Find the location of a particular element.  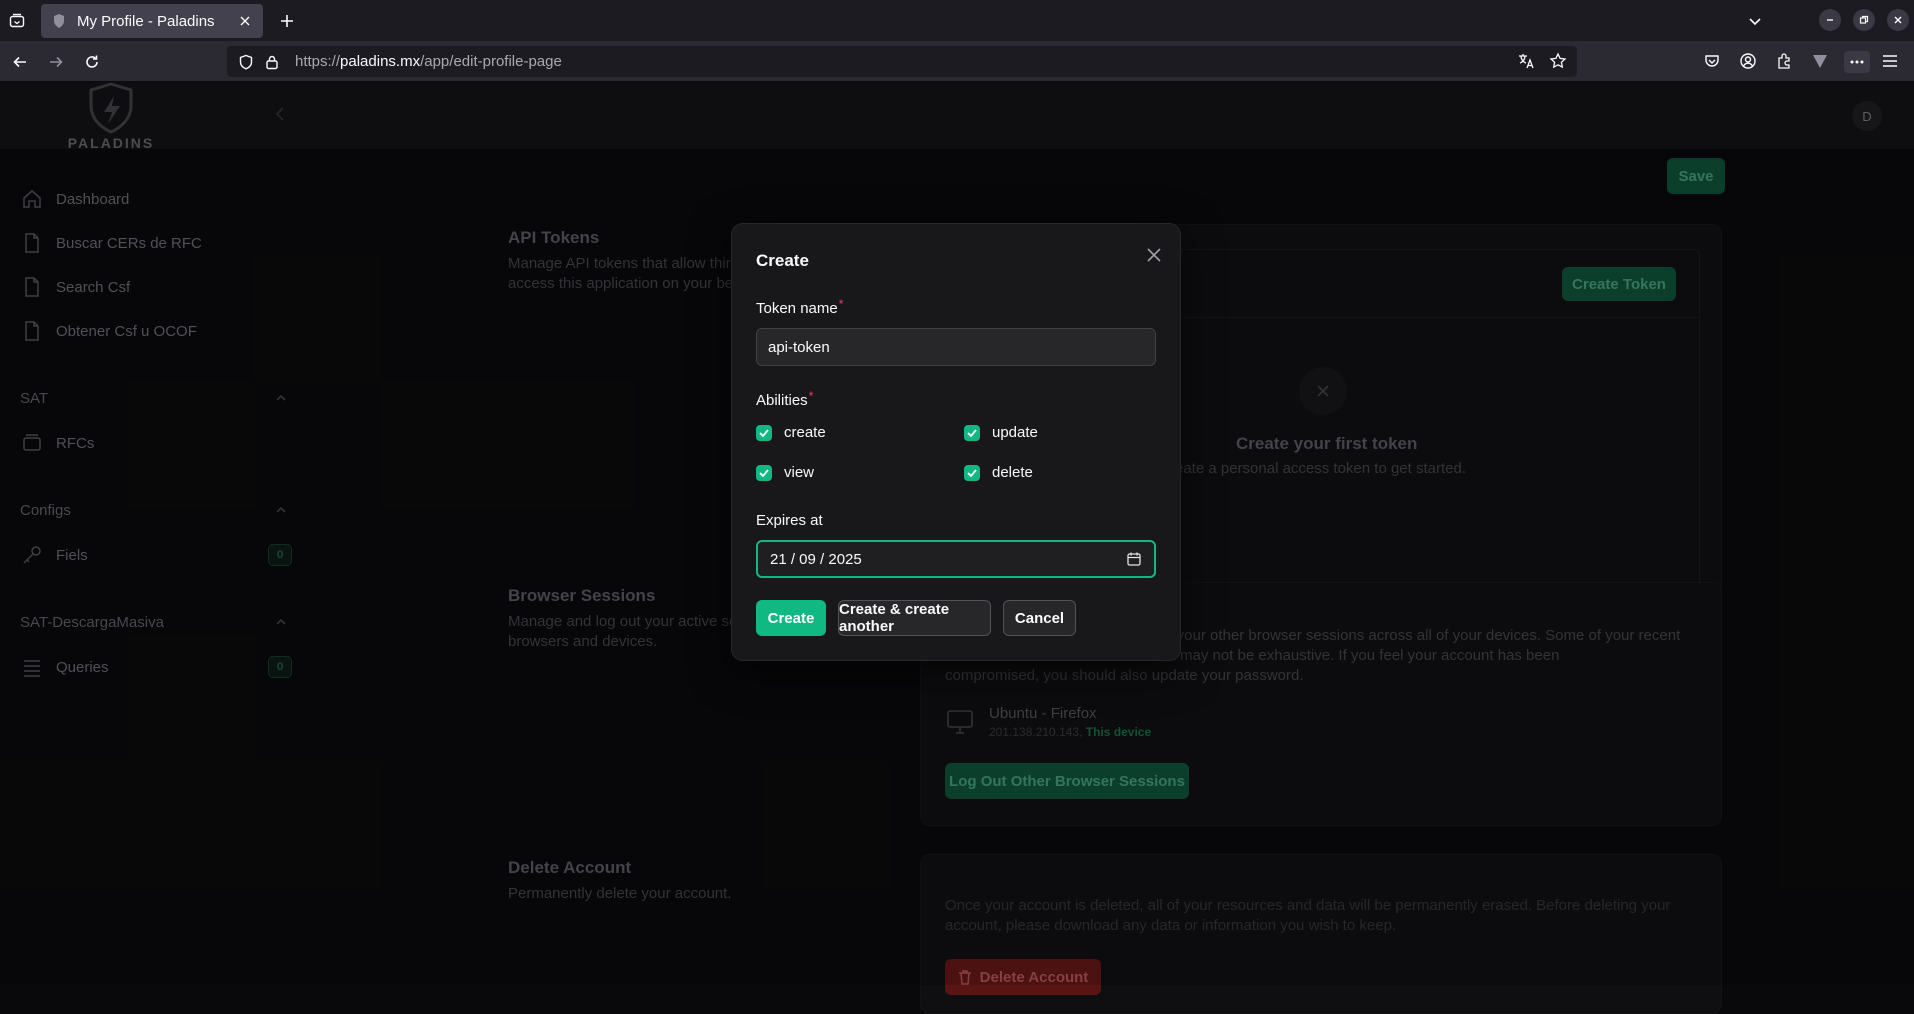

overflow-menu-icon is located at coordinates (1857, 62).